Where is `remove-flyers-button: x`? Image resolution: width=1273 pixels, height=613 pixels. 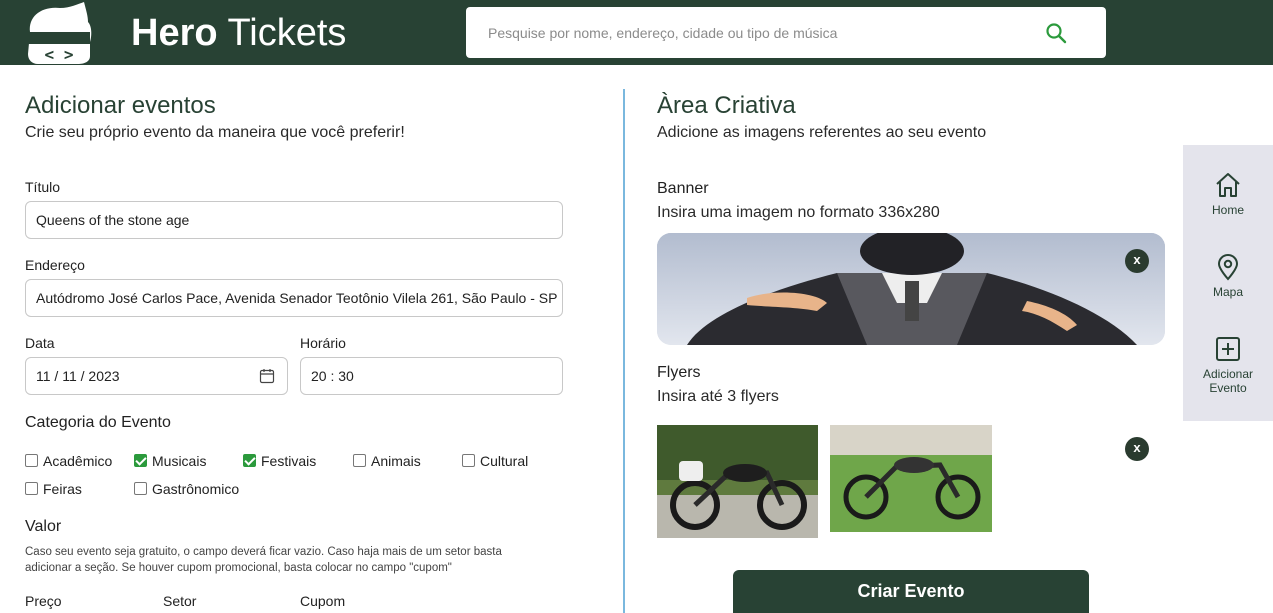
remove-flyers-button: x is located at coordinates (1137, 449).